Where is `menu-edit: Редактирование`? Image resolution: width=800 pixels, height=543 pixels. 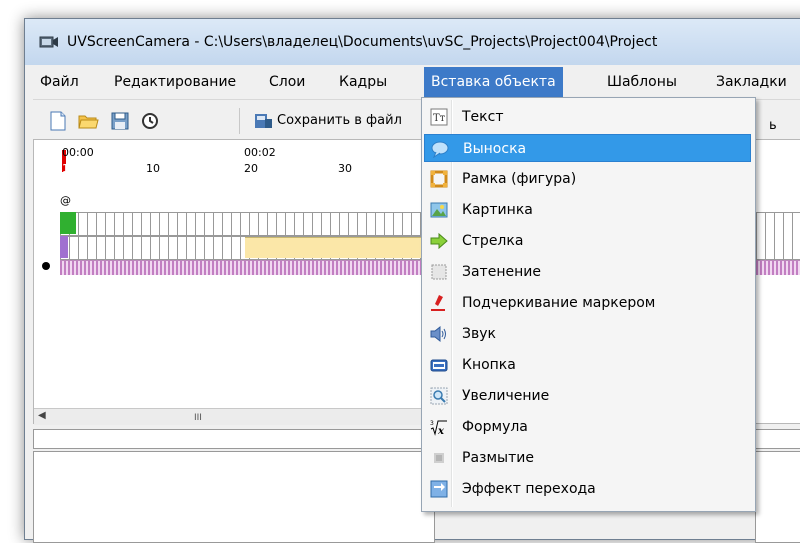
menu-edit: Редактирование is located at coordinates (175, 82).